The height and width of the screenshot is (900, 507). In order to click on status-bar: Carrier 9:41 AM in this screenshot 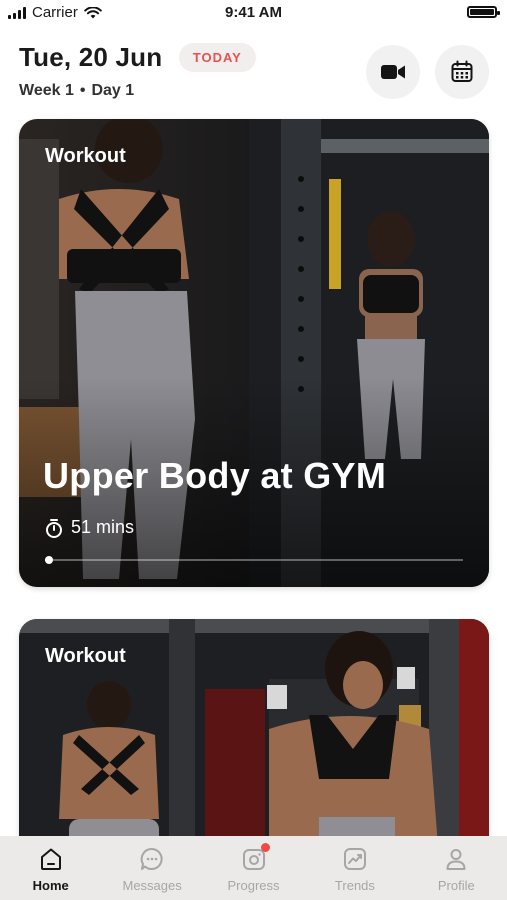, I will do `click(253, 14)`.